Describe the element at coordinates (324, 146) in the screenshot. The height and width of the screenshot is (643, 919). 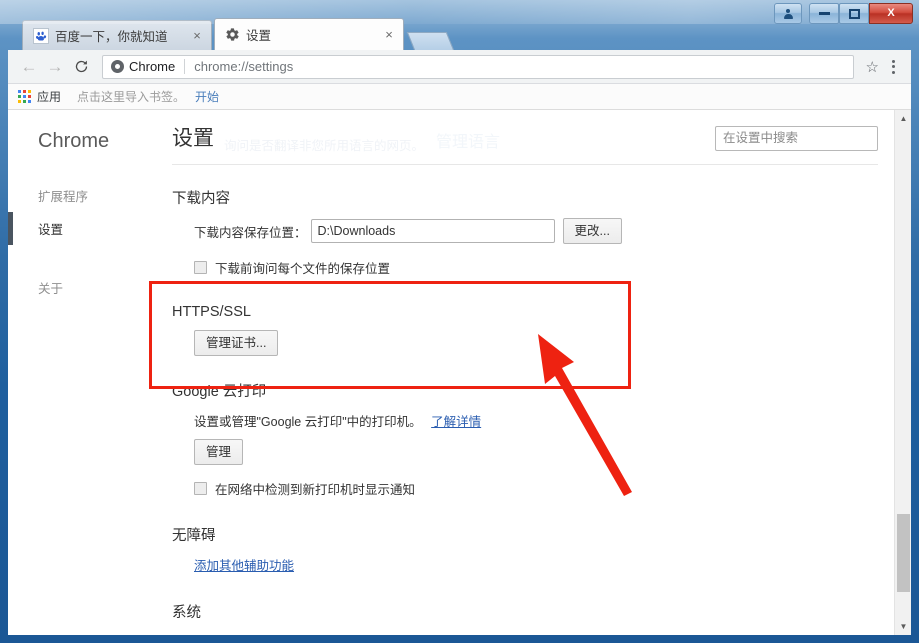
I see `ghost-translate-text: 询问是否翻译非您所用语言的网页。` at that location.